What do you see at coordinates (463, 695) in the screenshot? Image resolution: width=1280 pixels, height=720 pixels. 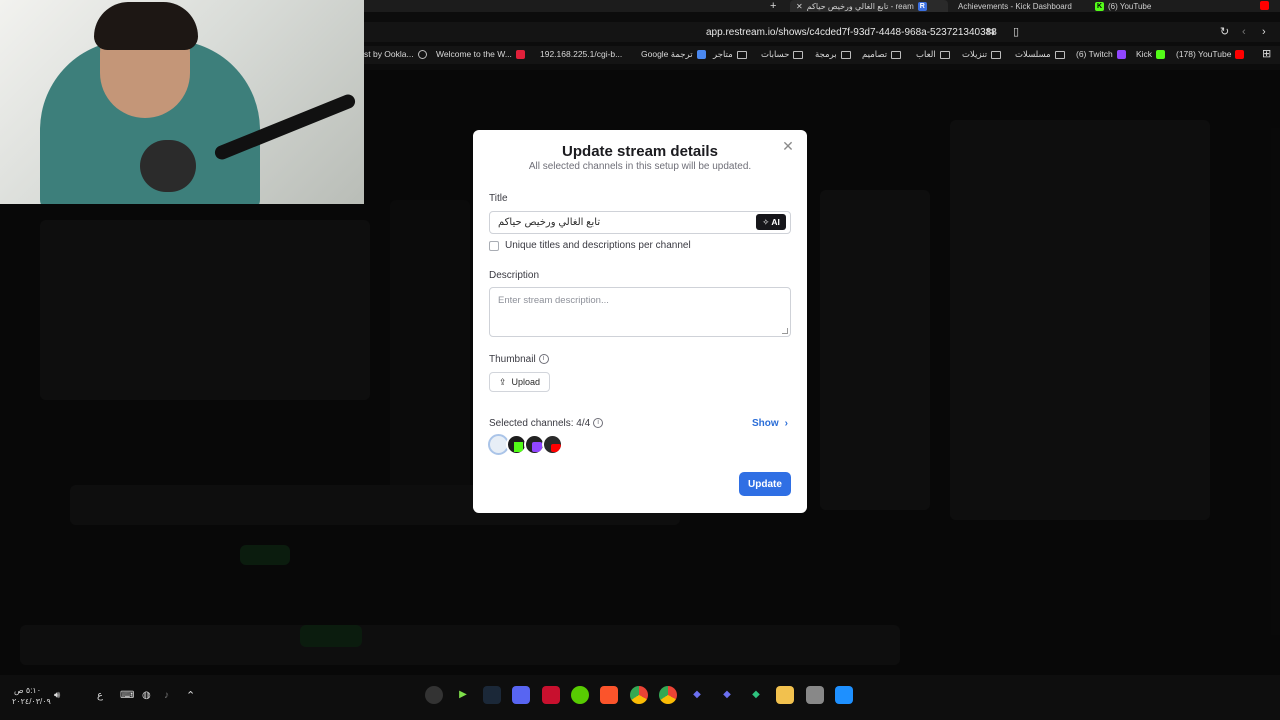 I see `streamlabs-icon: ▶` at bounding box center [463, 695].